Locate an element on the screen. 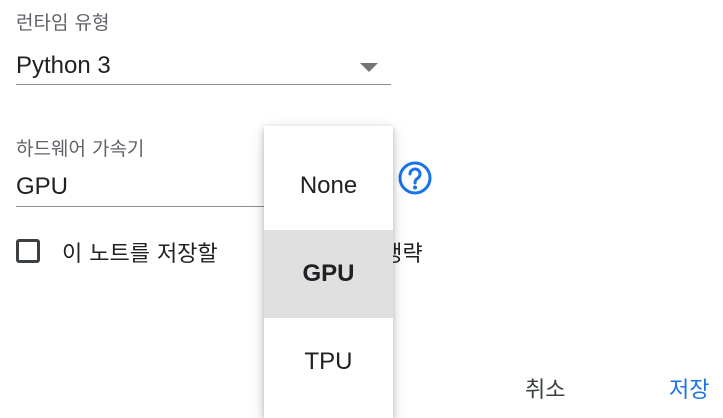 The image size is (723, 418). accelerator-dropdown-menu: None GPU TPU is located at coordinates (328, 272).